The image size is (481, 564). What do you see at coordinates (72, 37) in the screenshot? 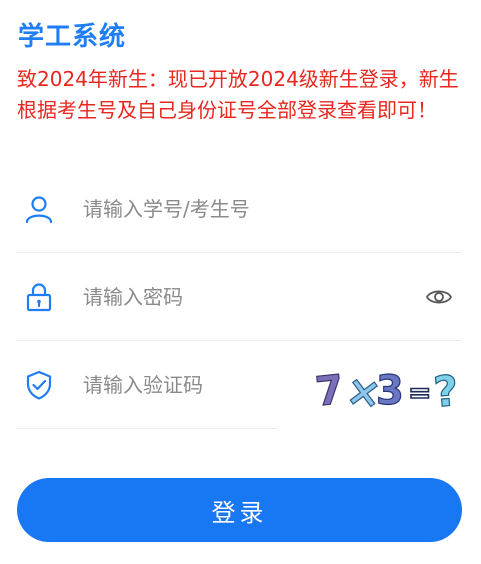
I see `page-title: 学工系统` at bounding box center [72, 37].